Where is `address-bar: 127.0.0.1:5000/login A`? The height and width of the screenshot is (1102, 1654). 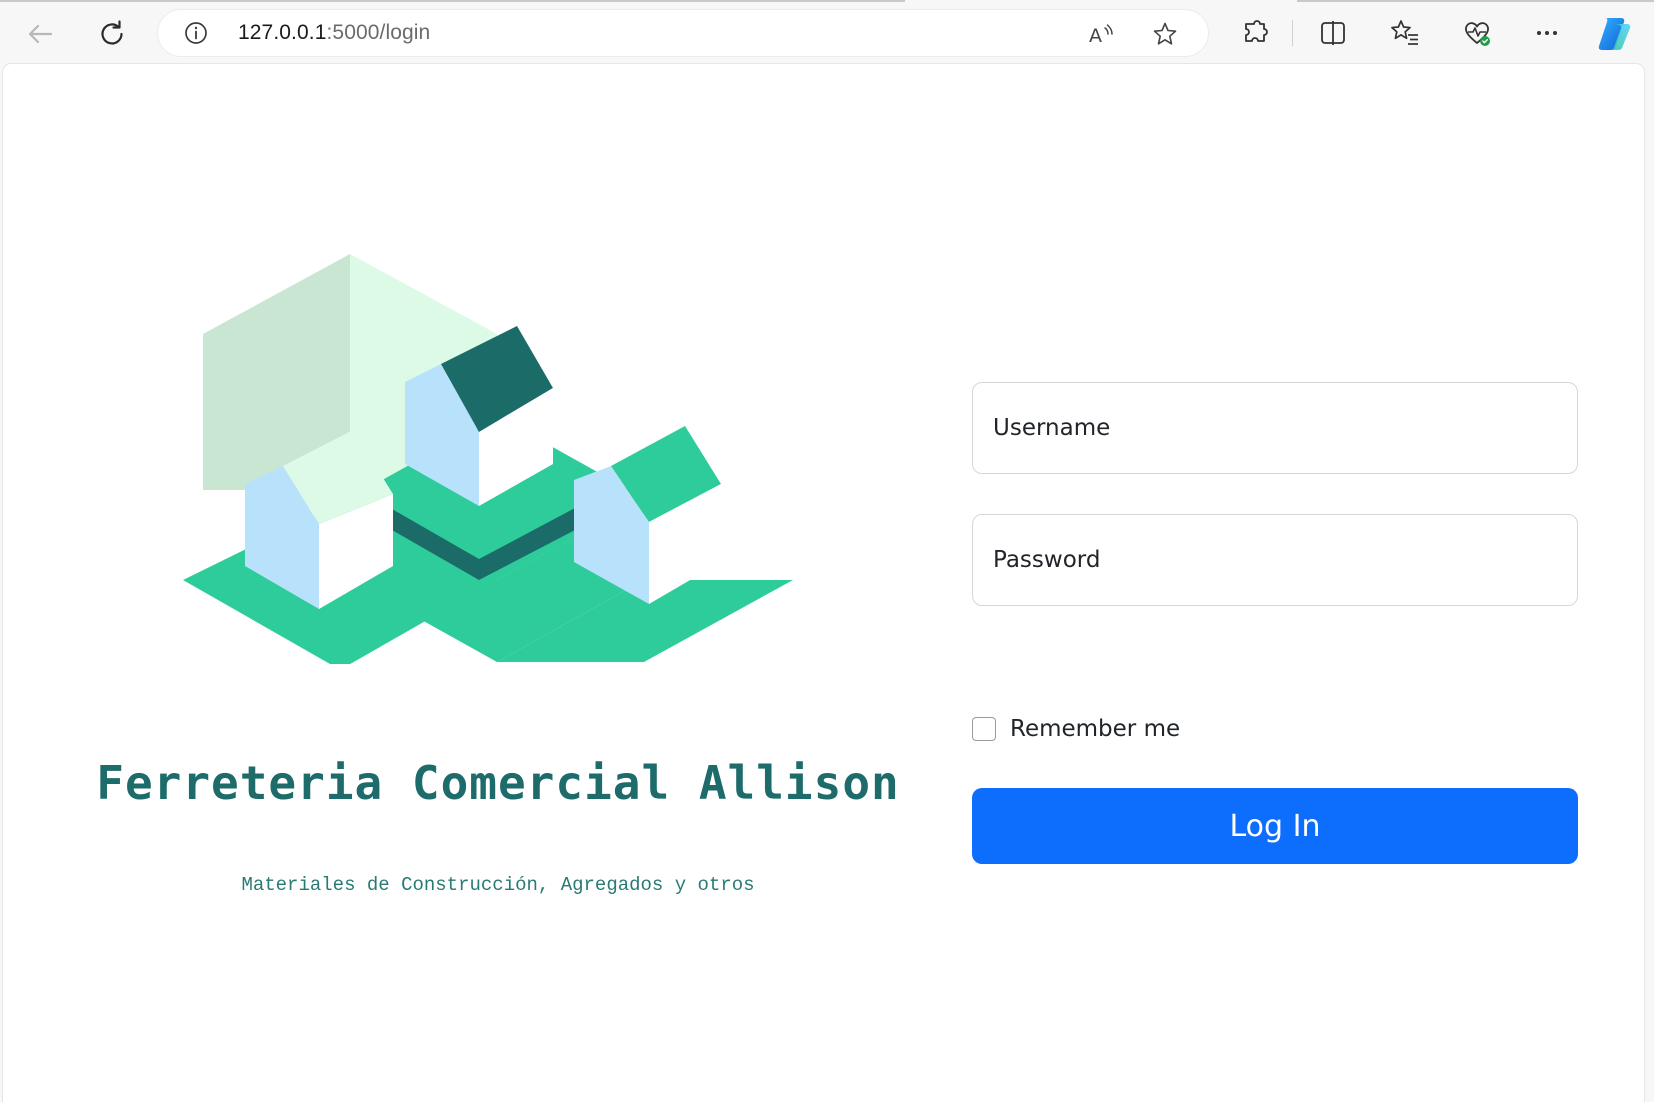 address-bar: 127.0.0.1:5000/login A is located at coordinates (683, 33).